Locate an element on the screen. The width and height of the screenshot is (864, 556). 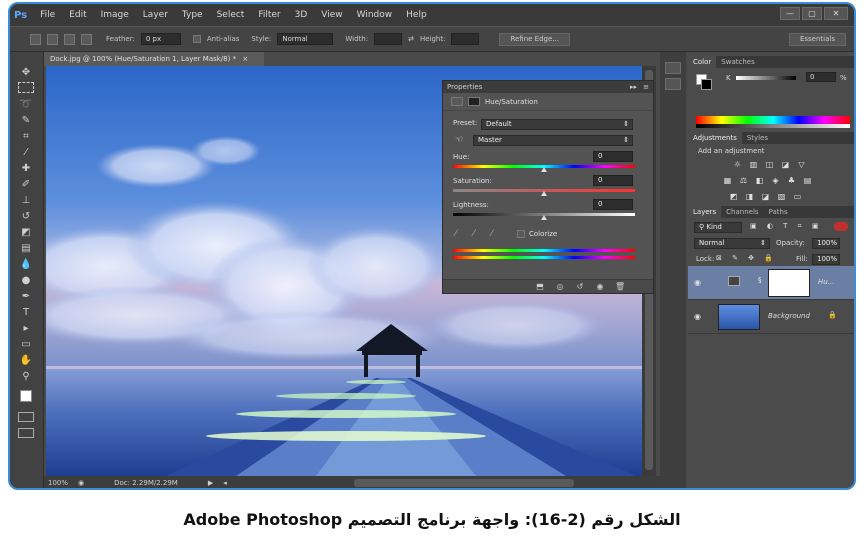
lasso-tool-icon: ➰ is located at coordinates (26, 105).